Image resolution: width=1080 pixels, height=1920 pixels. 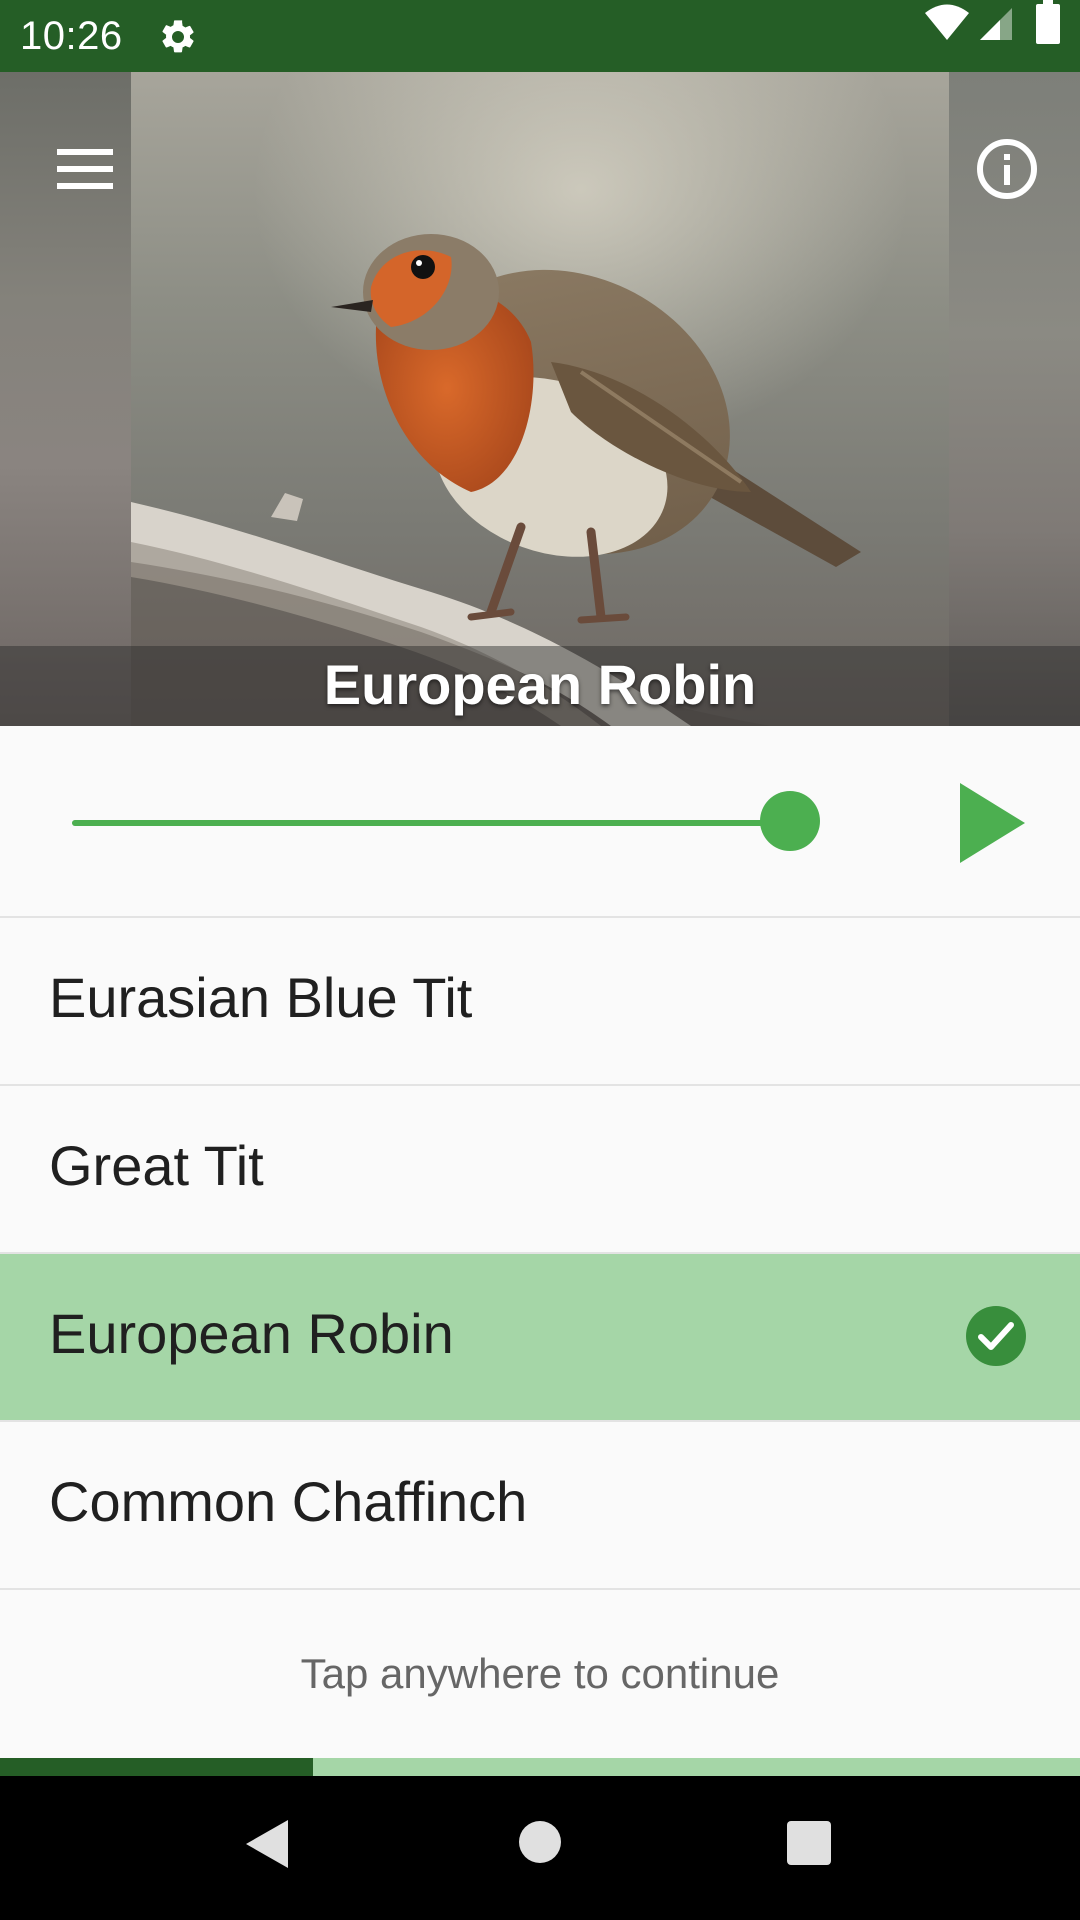 I want to click on info-button, so click(x=1007, y=169).